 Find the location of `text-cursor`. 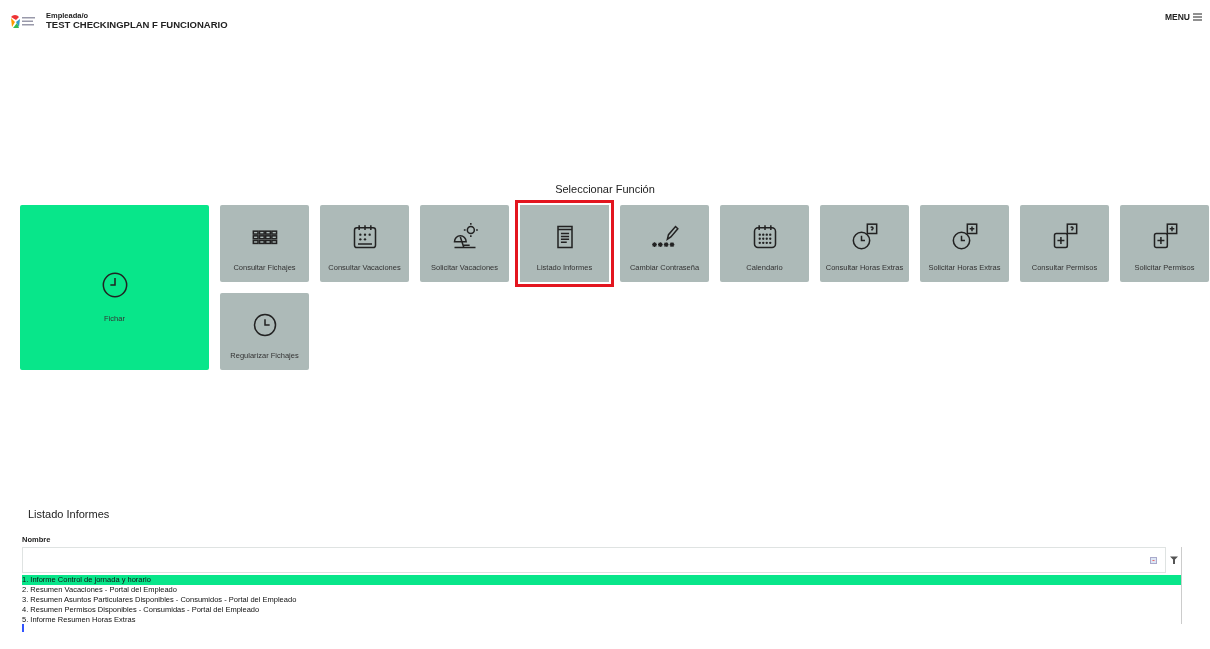

text-cursor is located at coordinates (23, 628).